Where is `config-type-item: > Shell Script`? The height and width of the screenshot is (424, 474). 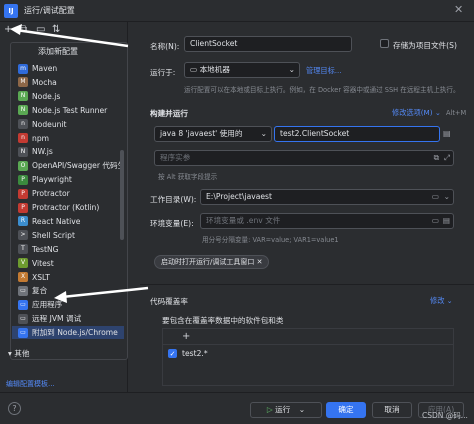 config-type-item: > Shell Script is located at coordinates (68, 235).